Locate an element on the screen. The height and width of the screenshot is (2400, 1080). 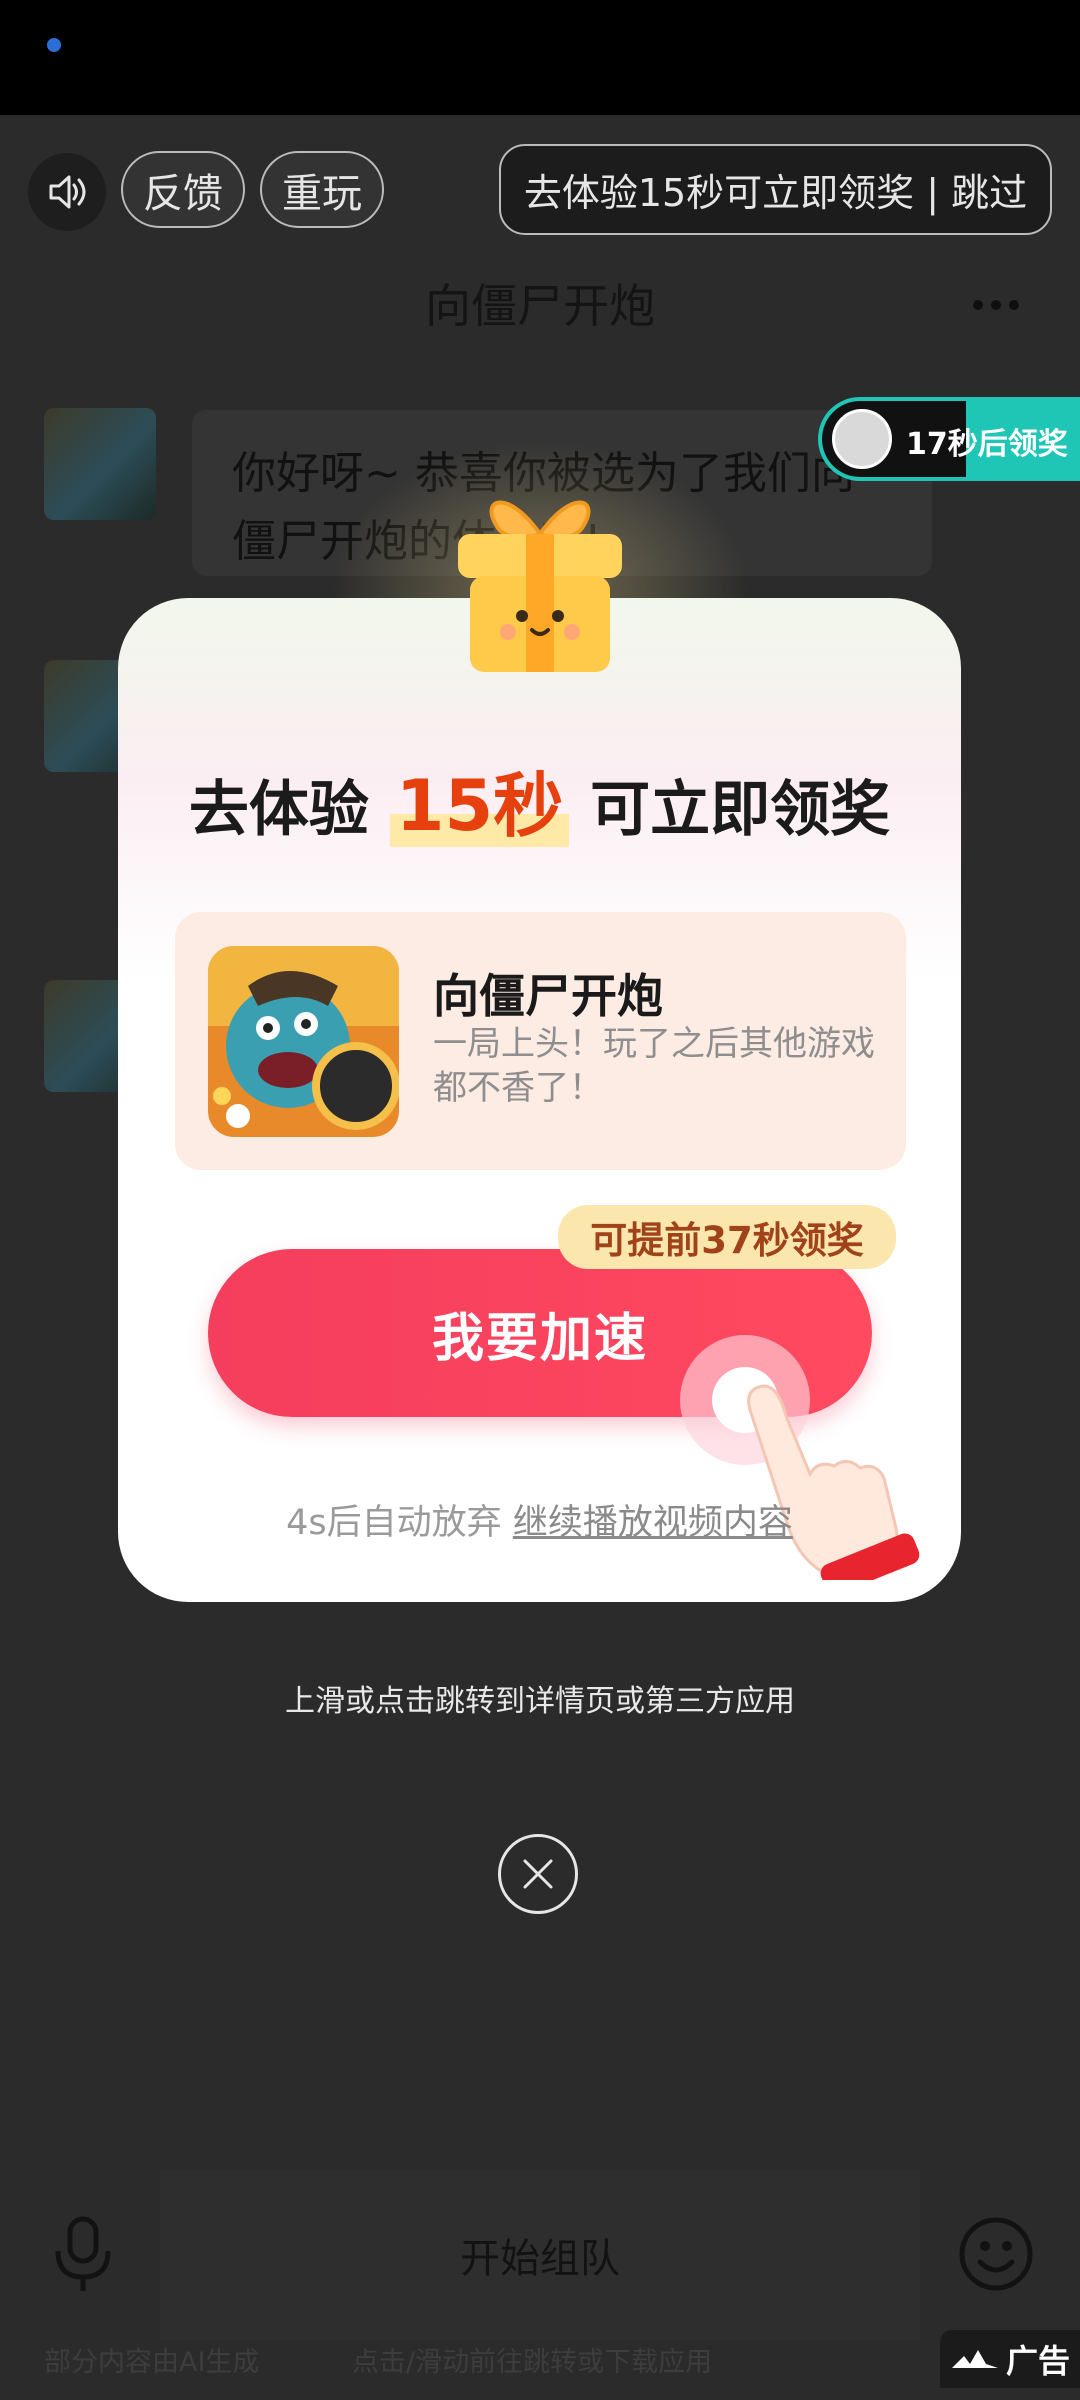
close-button is located at coordinates (538, 1874).